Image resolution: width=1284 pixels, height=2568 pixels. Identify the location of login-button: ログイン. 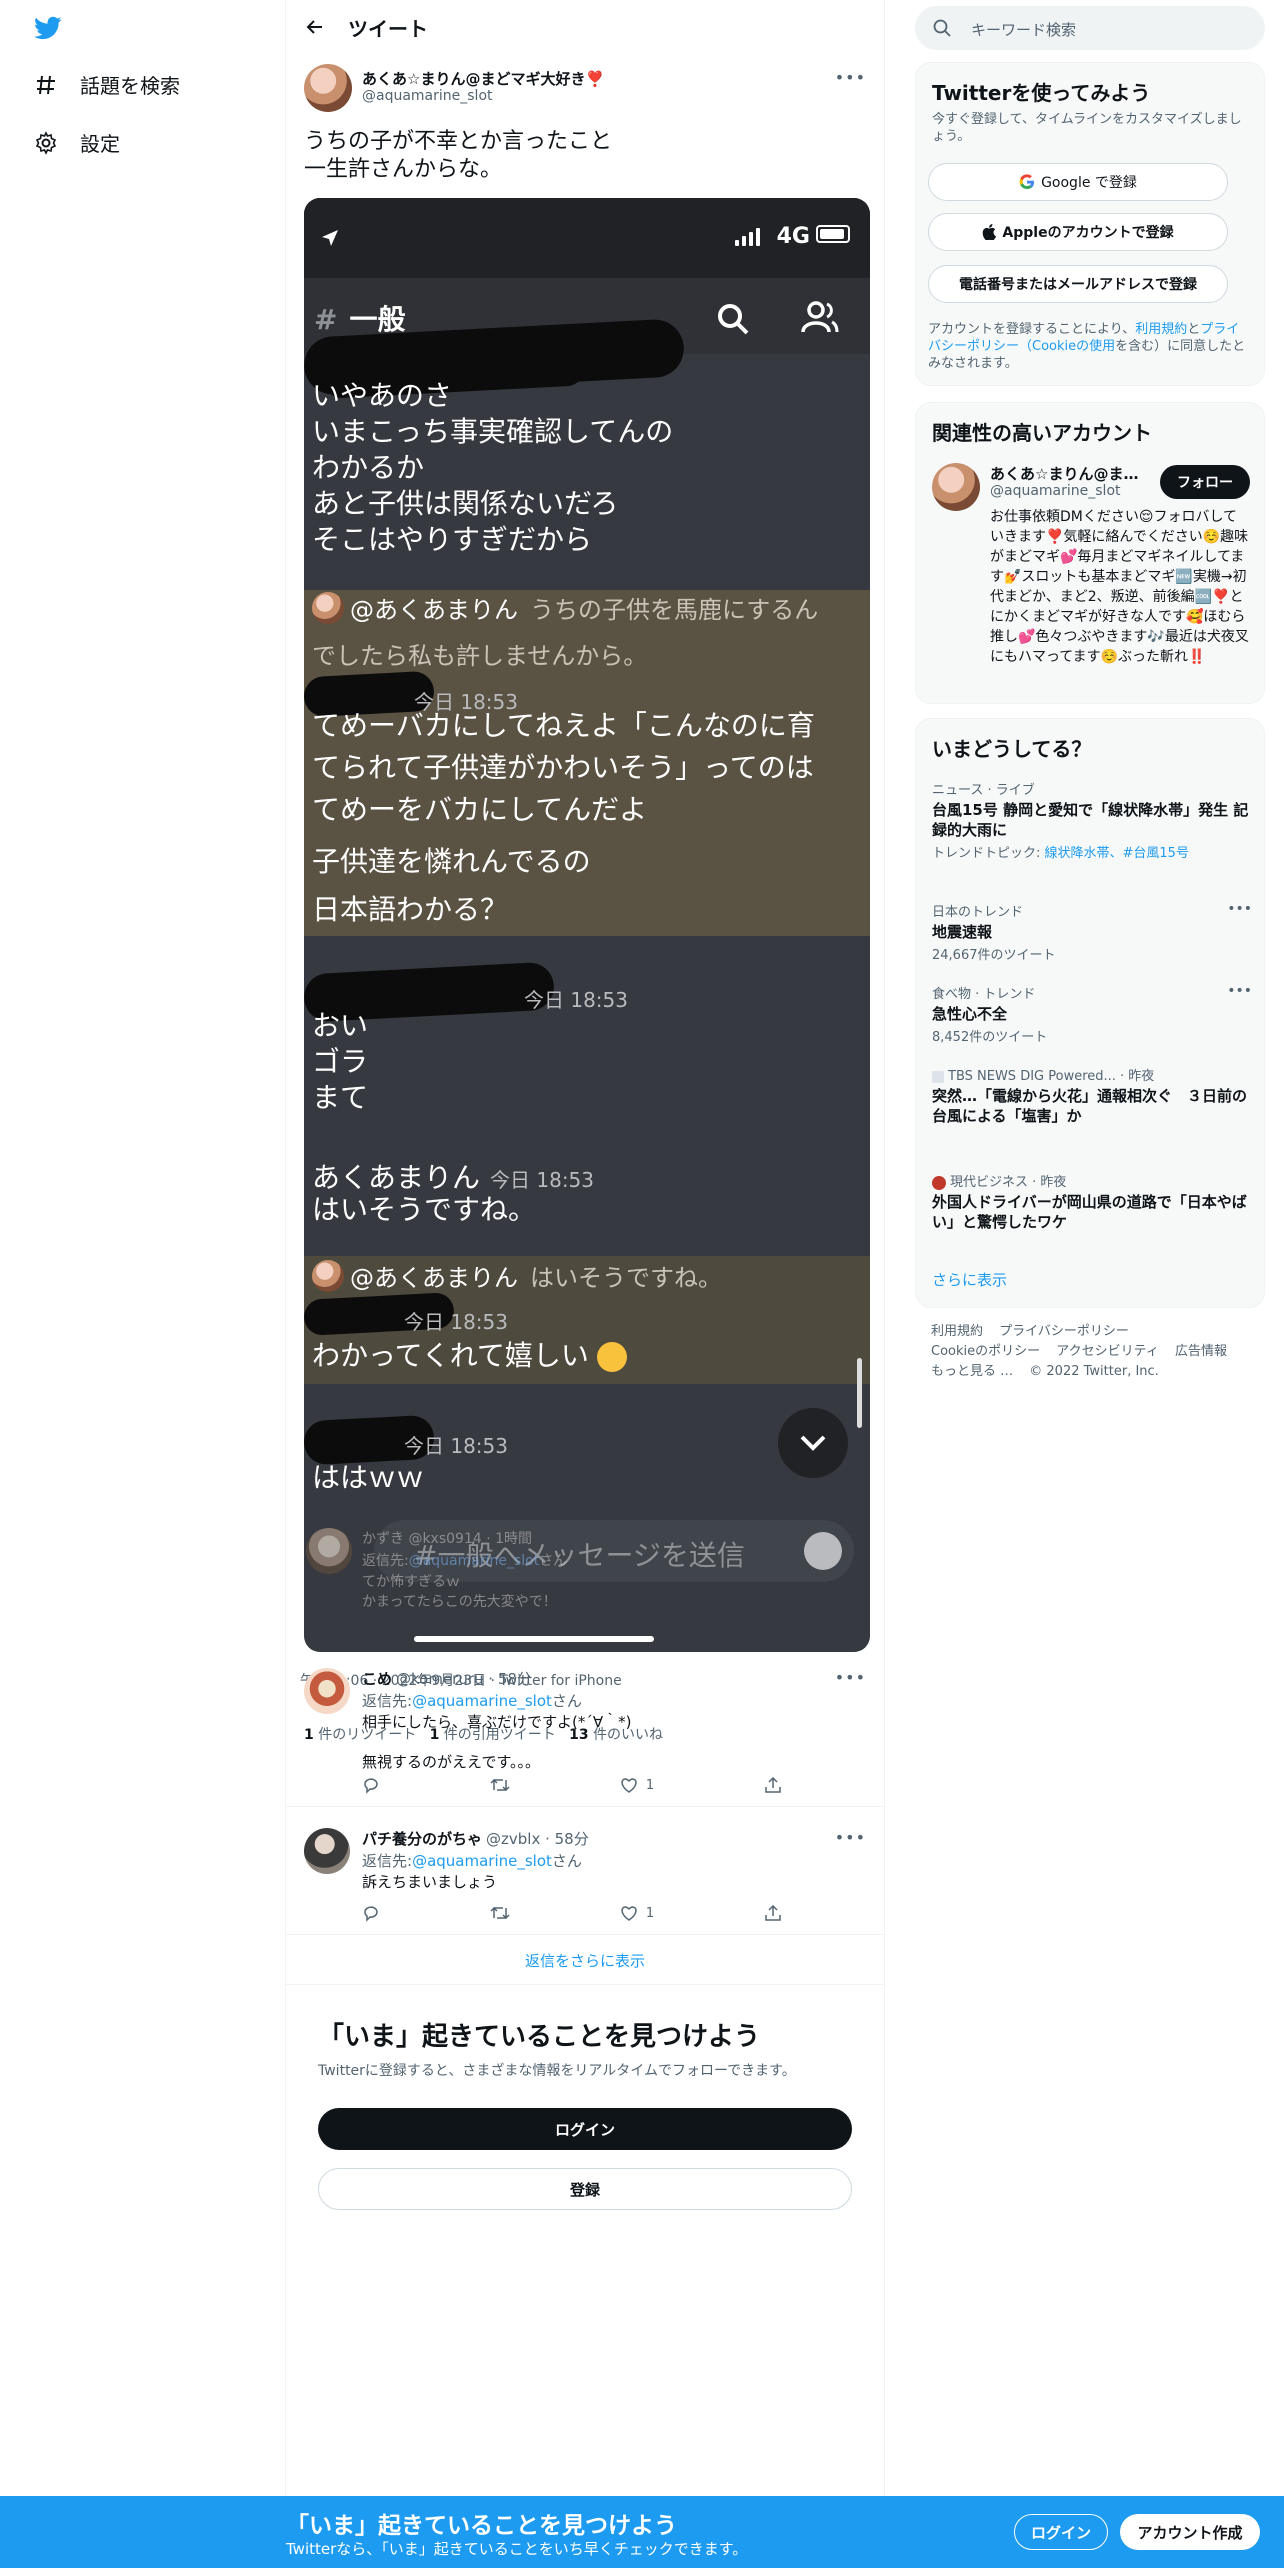
(585, 2129).